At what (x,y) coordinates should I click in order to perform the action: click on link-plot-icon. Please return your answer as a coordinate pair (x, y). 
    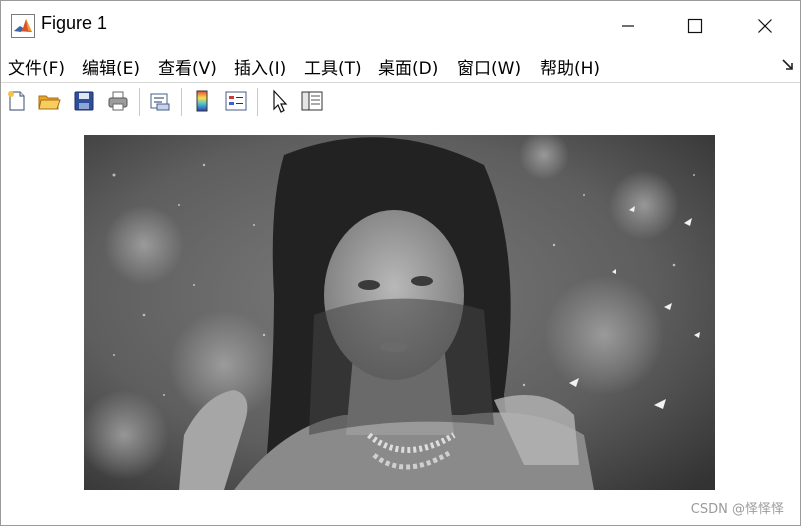
    Looking at the image, I should click on (160, 102).